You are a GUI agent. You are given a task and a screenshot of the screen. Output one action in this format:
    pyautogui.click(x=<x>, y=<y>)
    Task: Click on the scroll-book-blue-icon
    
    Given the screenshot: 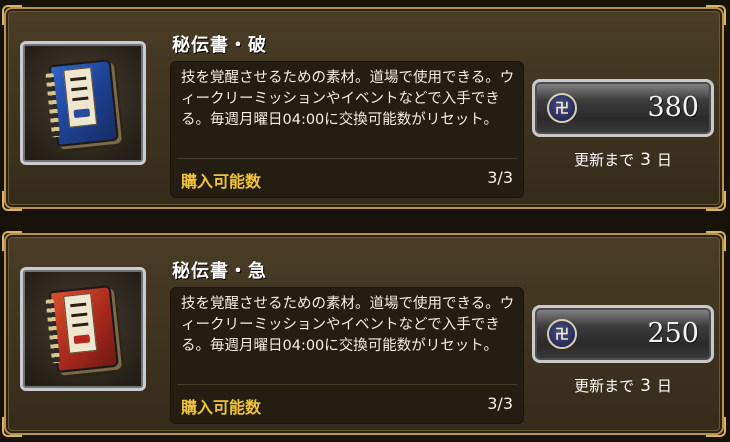 What is the action you would take?
    pyautogui.click(x=84, y=105)
    